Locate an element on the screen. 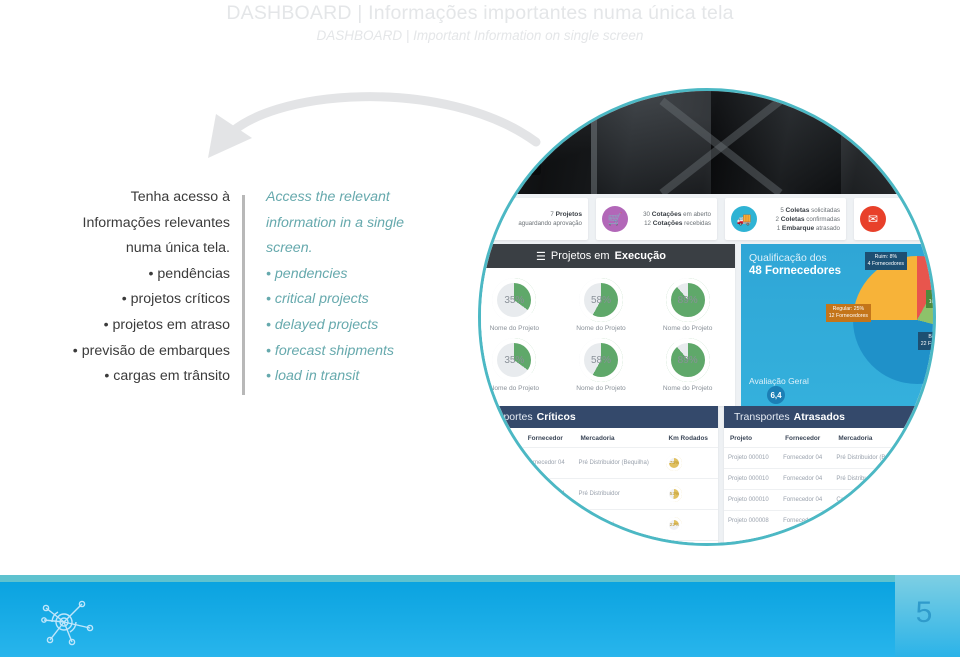 The height and width of the screenshot is (657, 960). pie-label-otimo: Ótimo: 21% 10 Fornecedores is located at coordinates (929, 299).